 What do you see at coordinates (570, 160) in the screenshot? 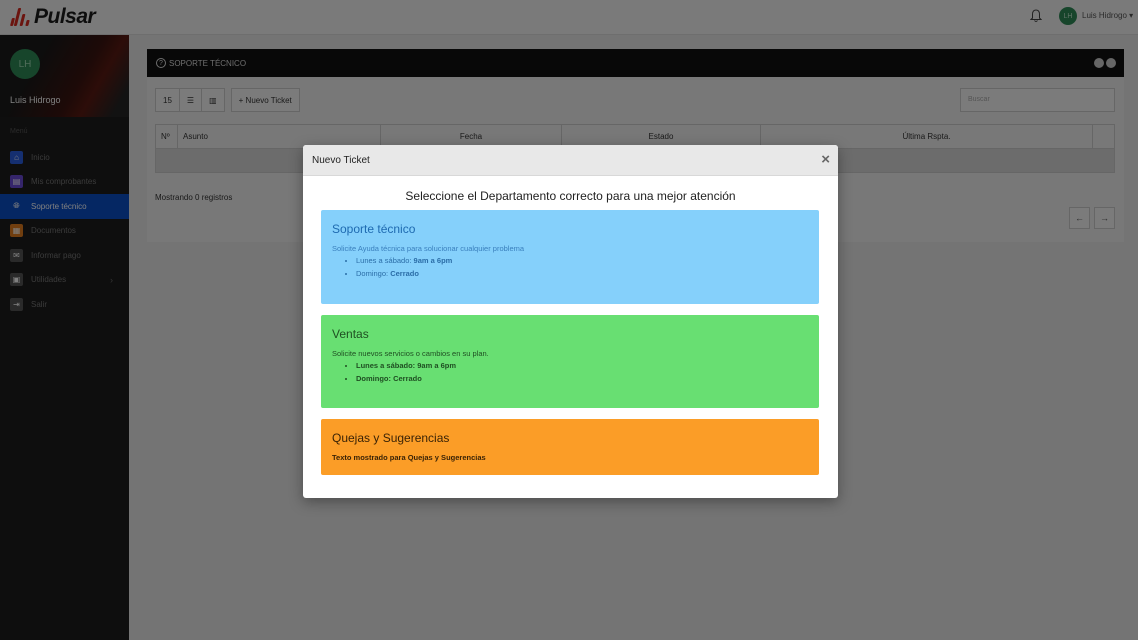
I see `modal-header: Nuevo Ticket ×` at bounding box center [570, 160].